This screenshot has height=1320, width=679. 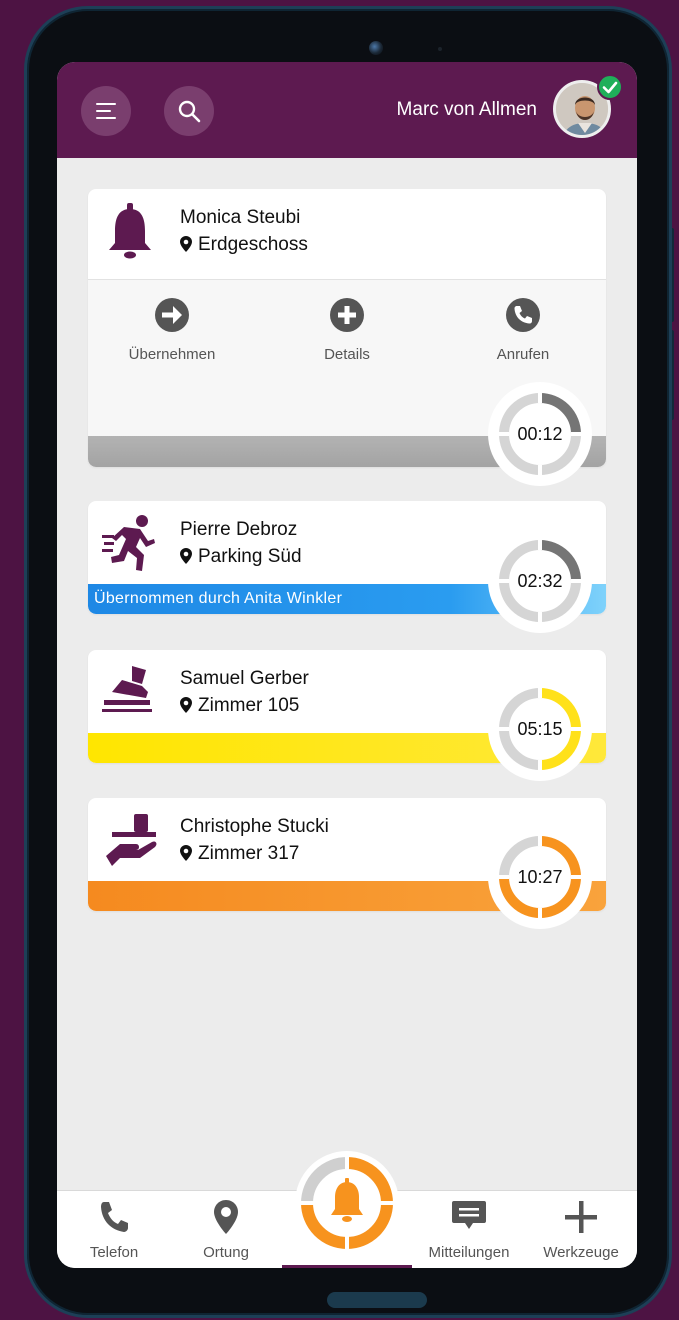 I want to click on location-text: Zimmer 105, so click(x=249, y=705).